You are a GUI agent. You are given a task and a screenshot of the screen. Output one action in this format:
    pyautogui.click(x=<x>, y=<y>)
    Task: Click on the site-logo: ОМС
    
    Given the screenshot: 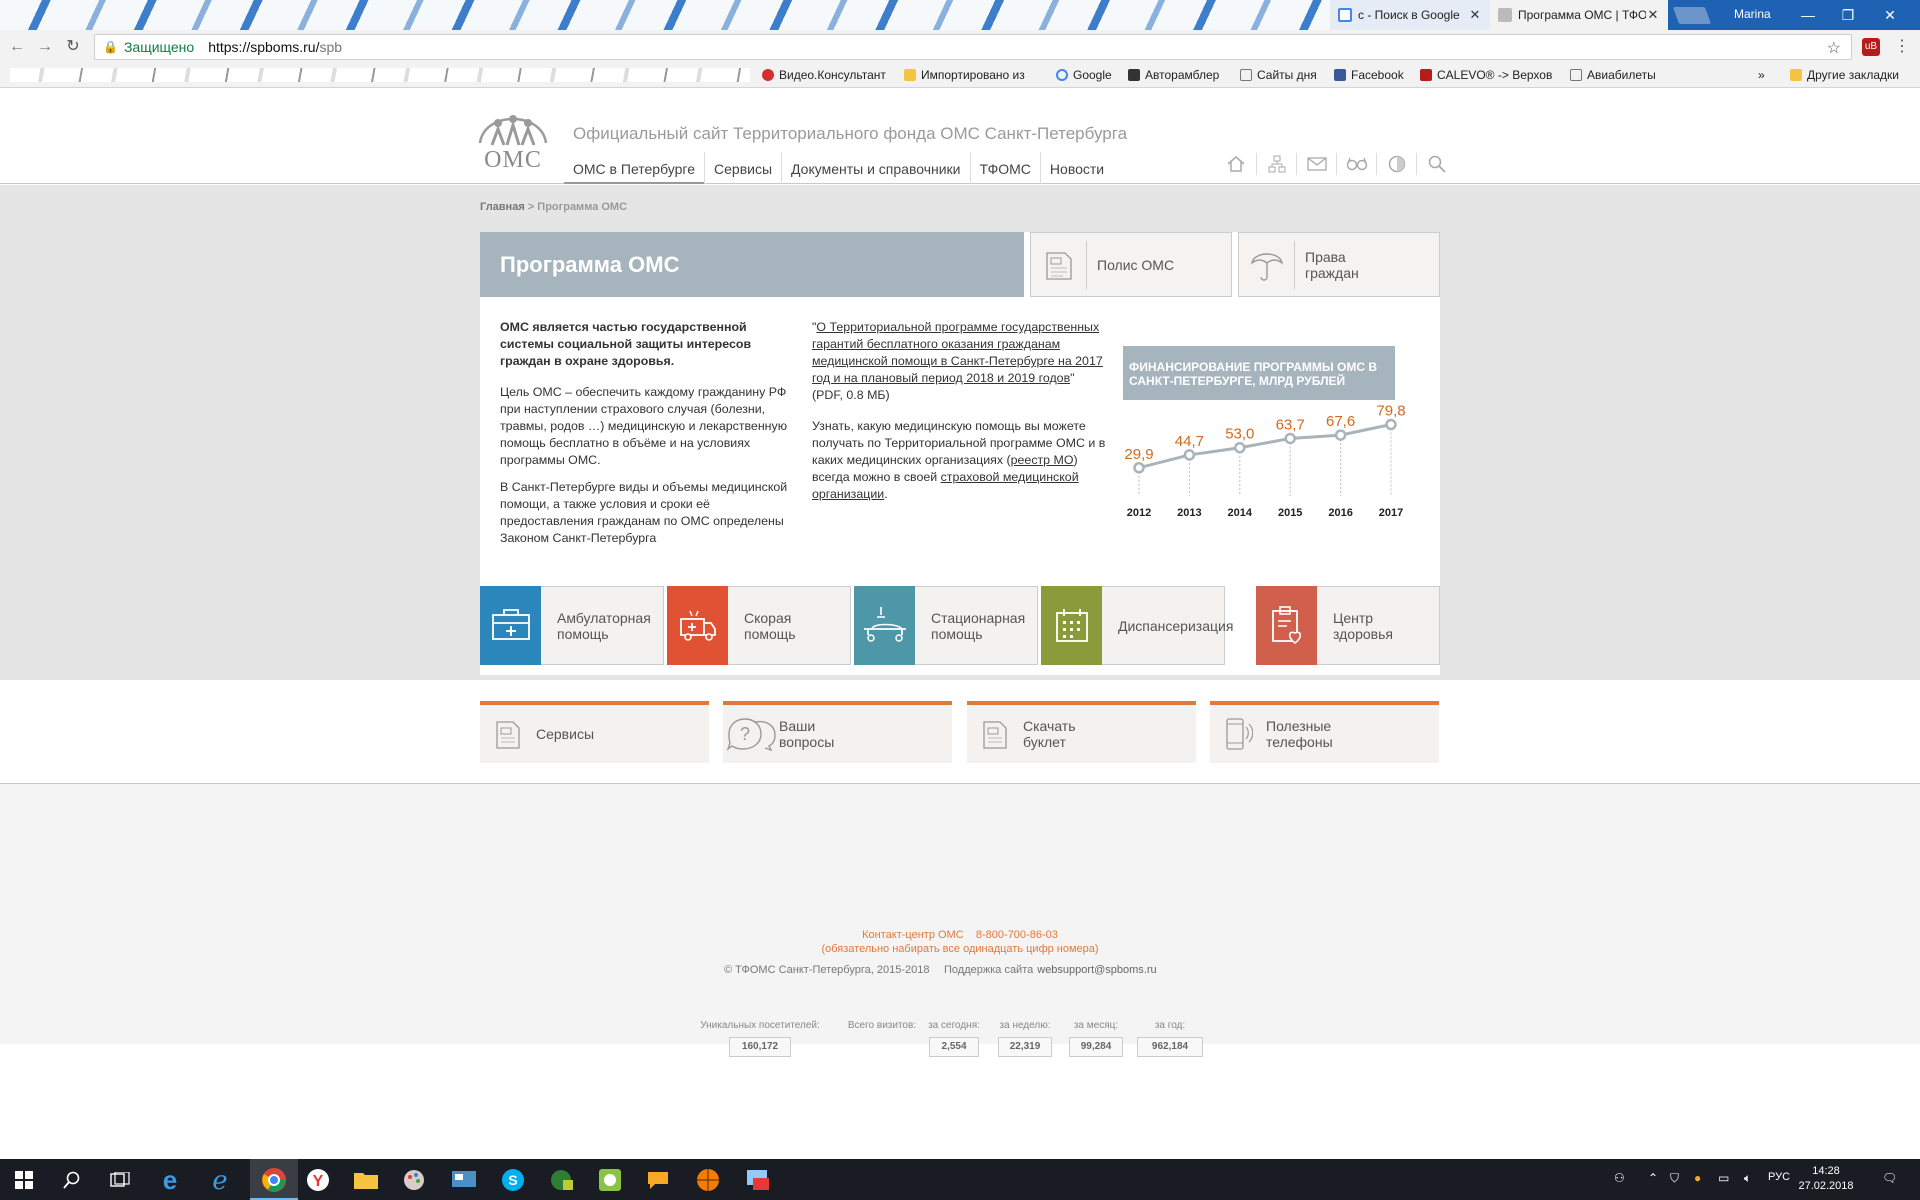 What is the action you would take?
    pyautogui.click(x=513, y=138)
    